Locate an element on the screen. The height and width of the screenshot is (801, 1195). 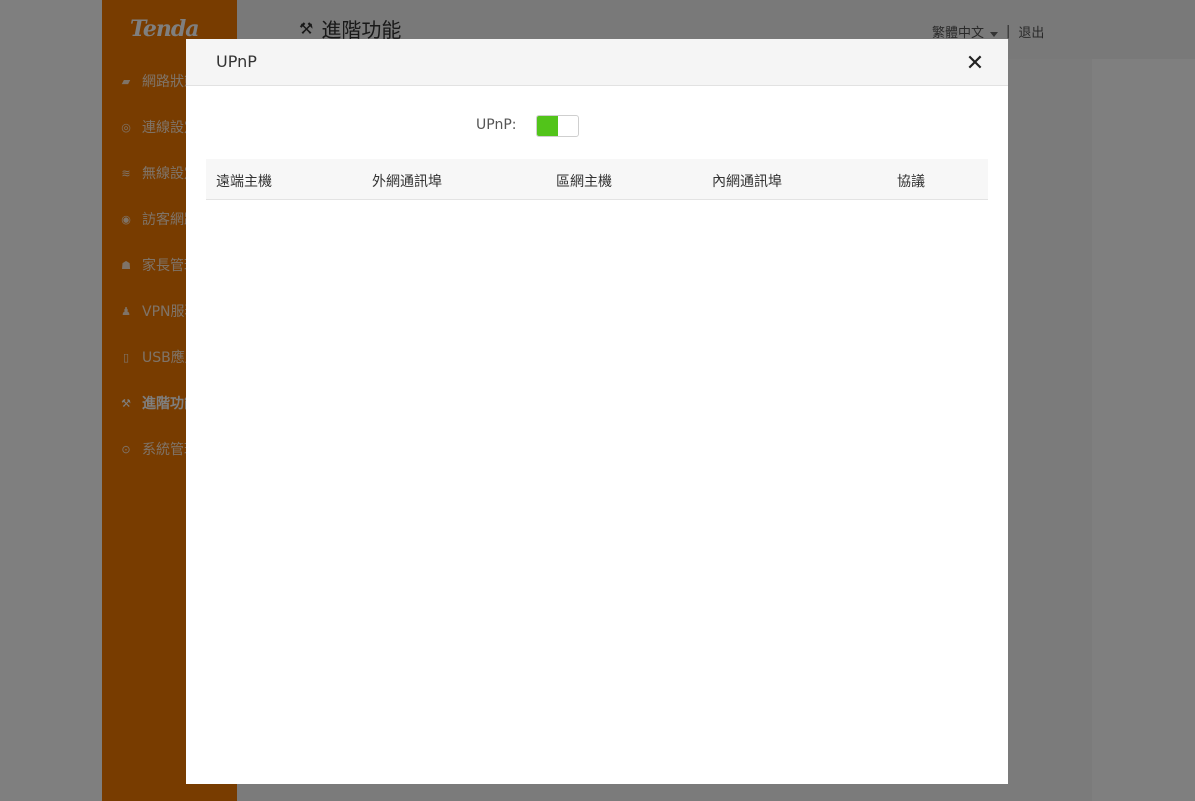
column-header-lan-host: 區網主機 is located at coordinates (584, 182).